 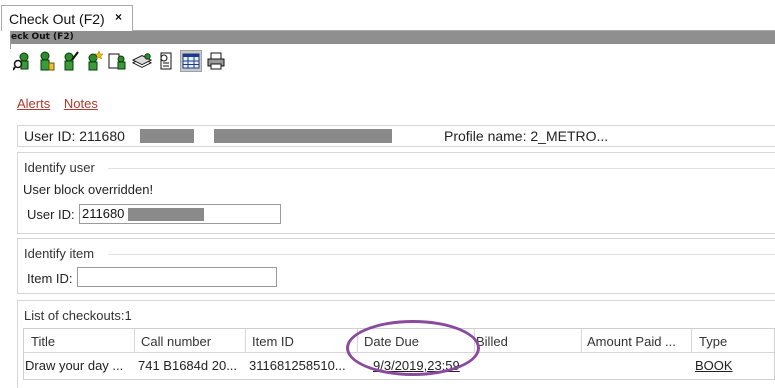 What do you see at coordinates (713, 341) in the screenshot?
I see `column-header-type: Type` at bounding box center [713, 341].